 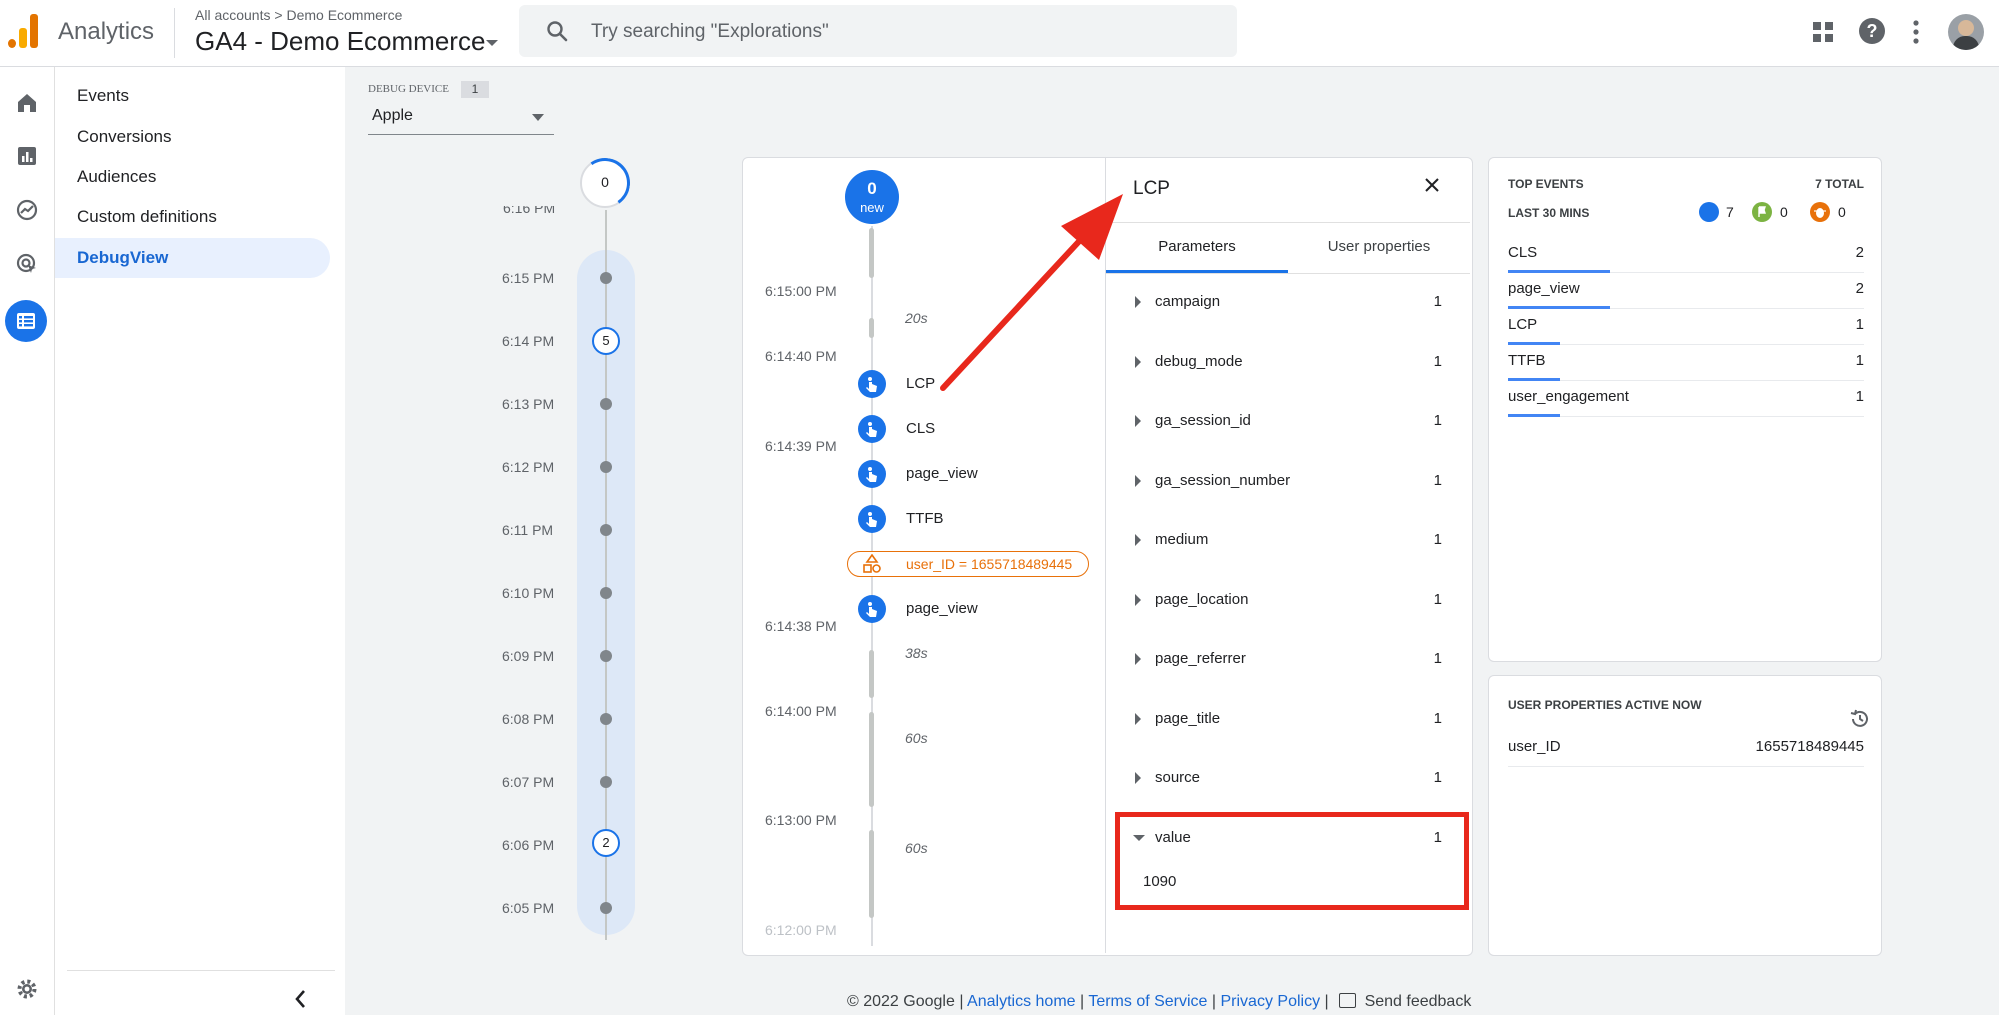 I want to click on debug-device-select: Apple, so click(x=461, y=118).